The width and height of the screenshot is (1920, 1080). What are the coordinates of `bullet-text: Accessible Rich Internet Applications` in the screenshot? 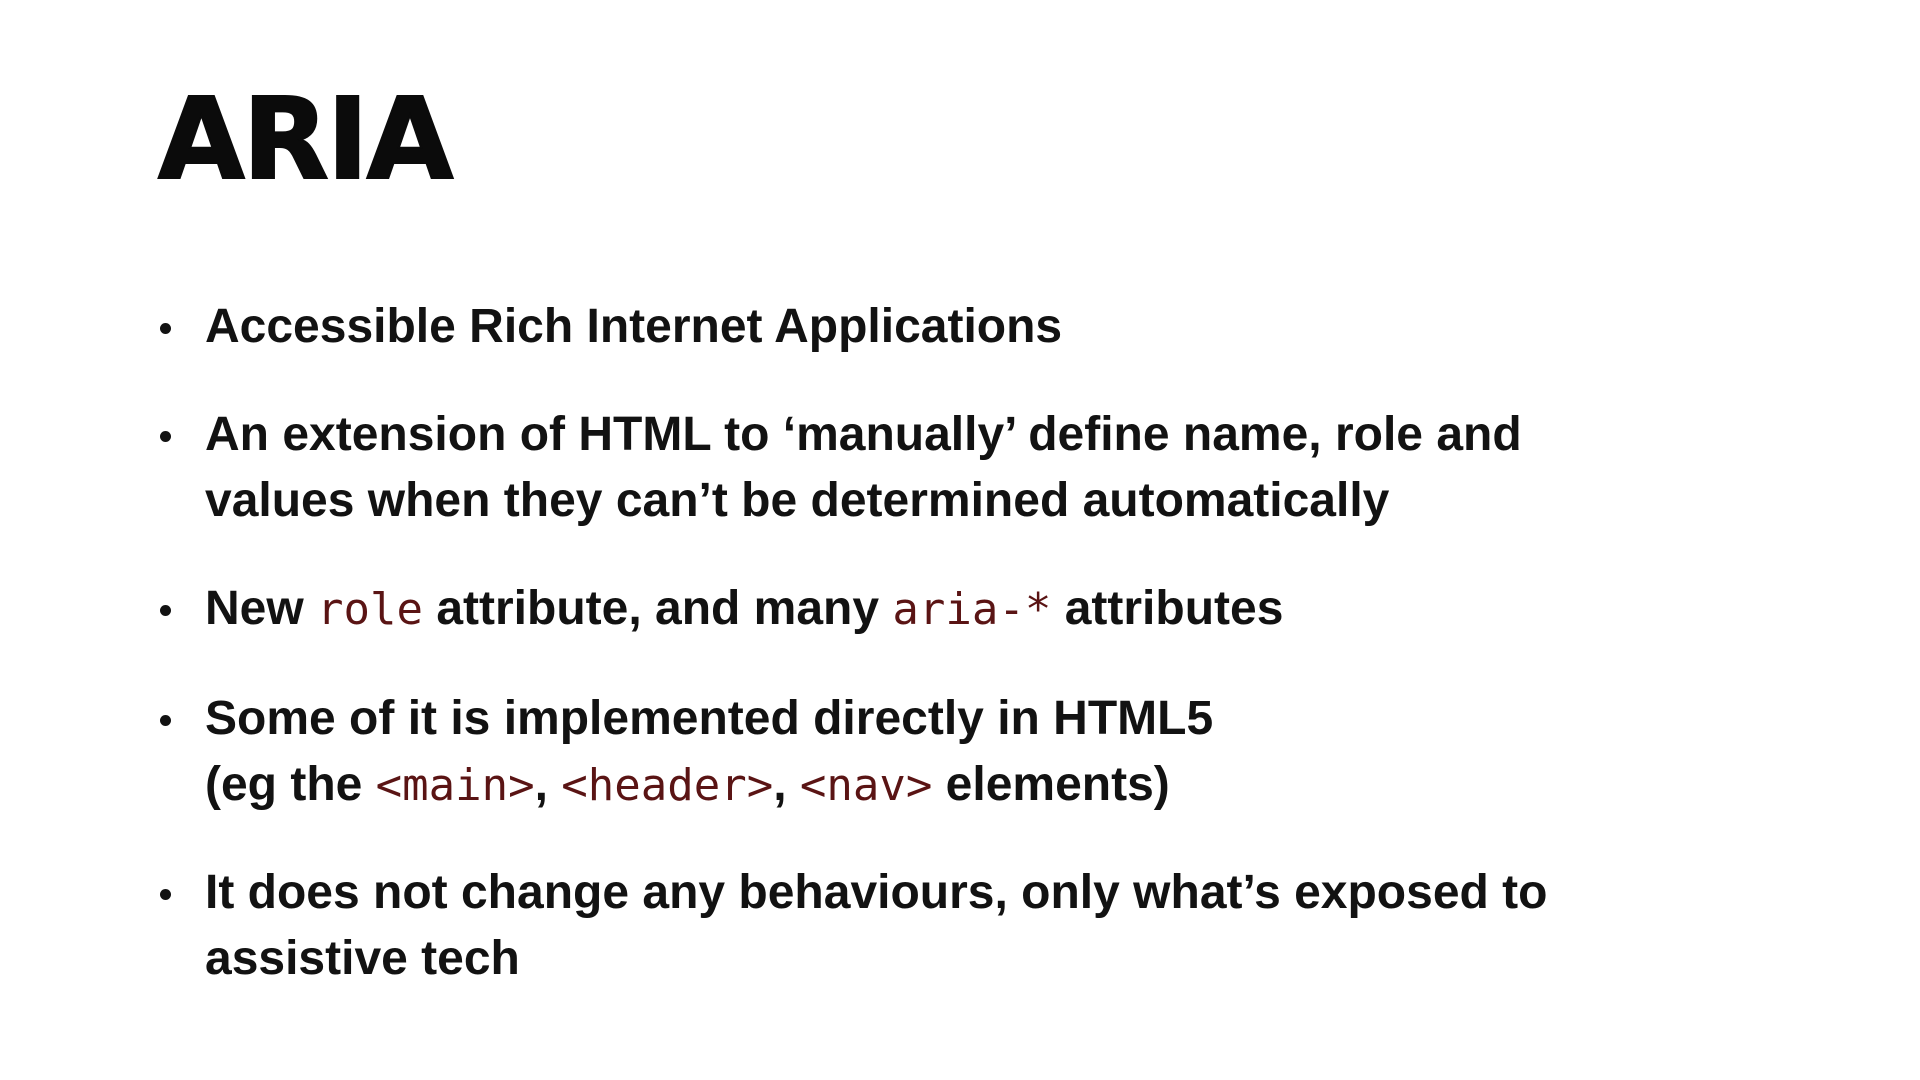 It's located at (634, 326).